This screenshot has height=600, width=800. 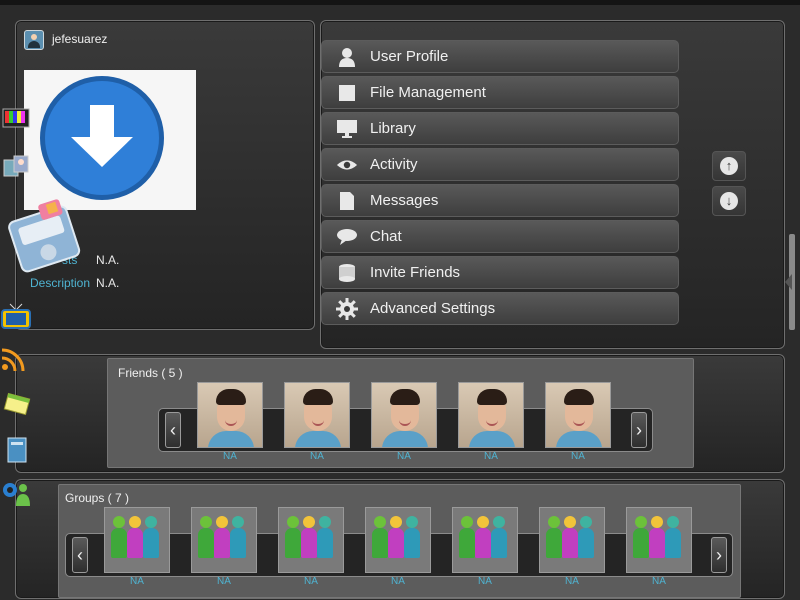 What do you see at coordinates (173, 430) in the screenshot?
I see `friends-prev-button: ‹` at bounding box center [173, 430].